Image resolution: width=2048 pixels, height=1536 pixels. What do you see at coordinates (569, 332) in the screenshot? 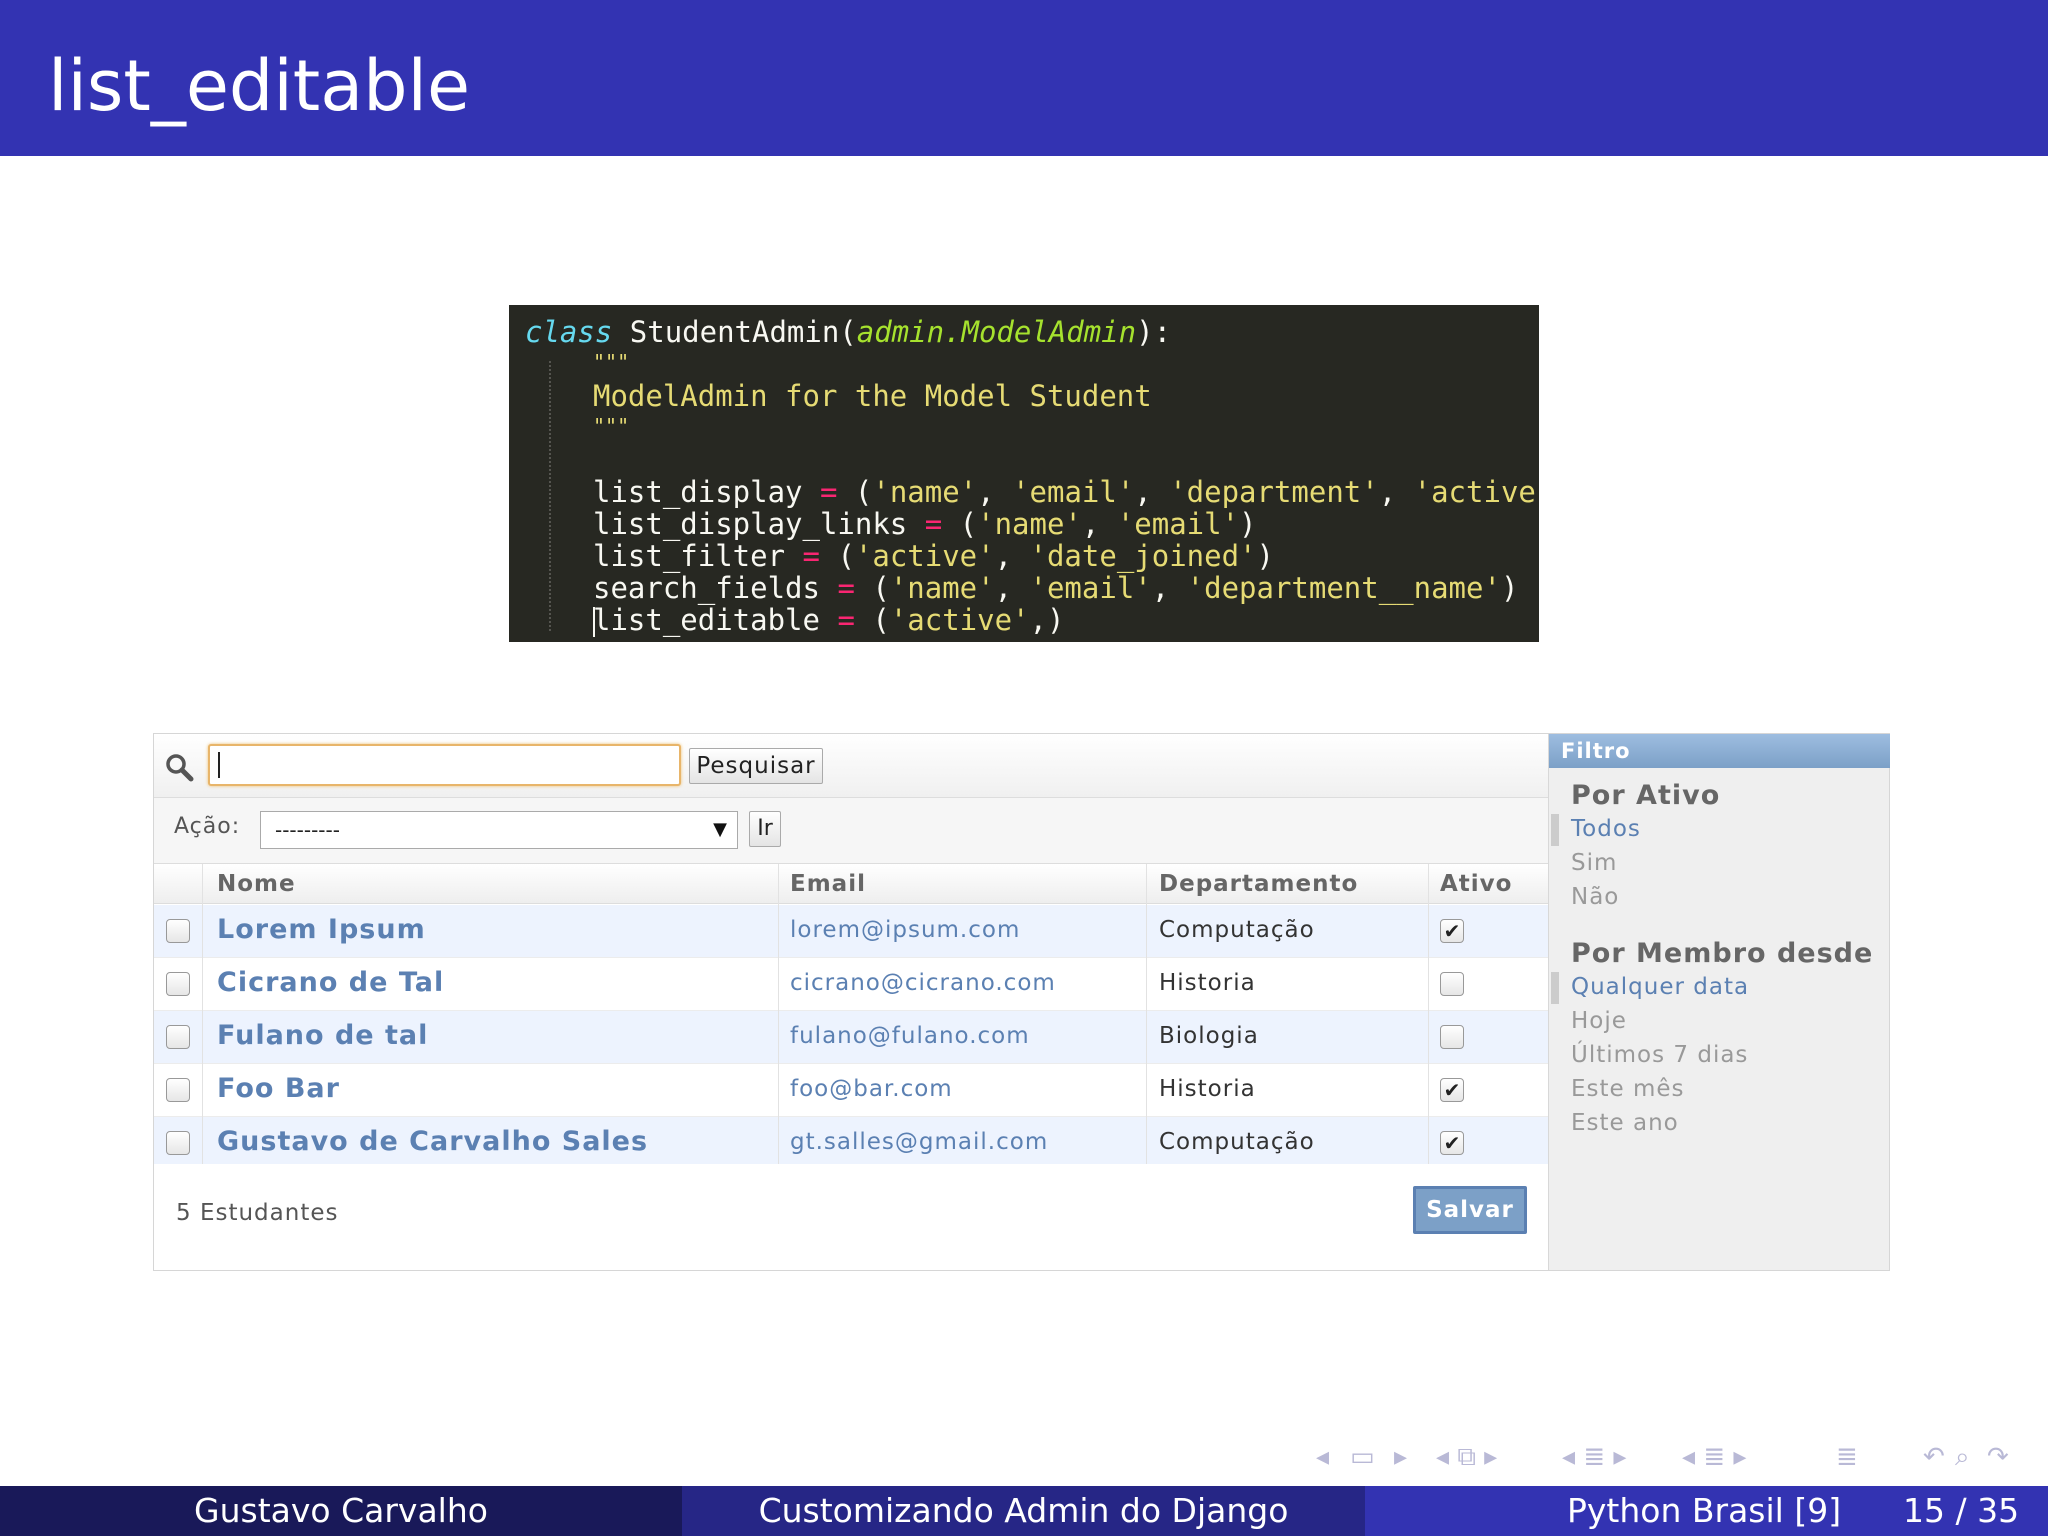
I see `code-keyword: class` at bounding box center [569, 332].